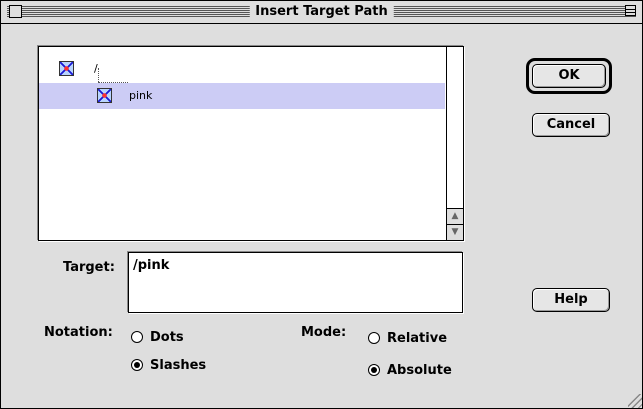 This screenshot has height=409, width=643. What do you see at coordinates (141, 95) in the screenshot?
I see `tree-item-label: pink` at bounding box center [141, 95].